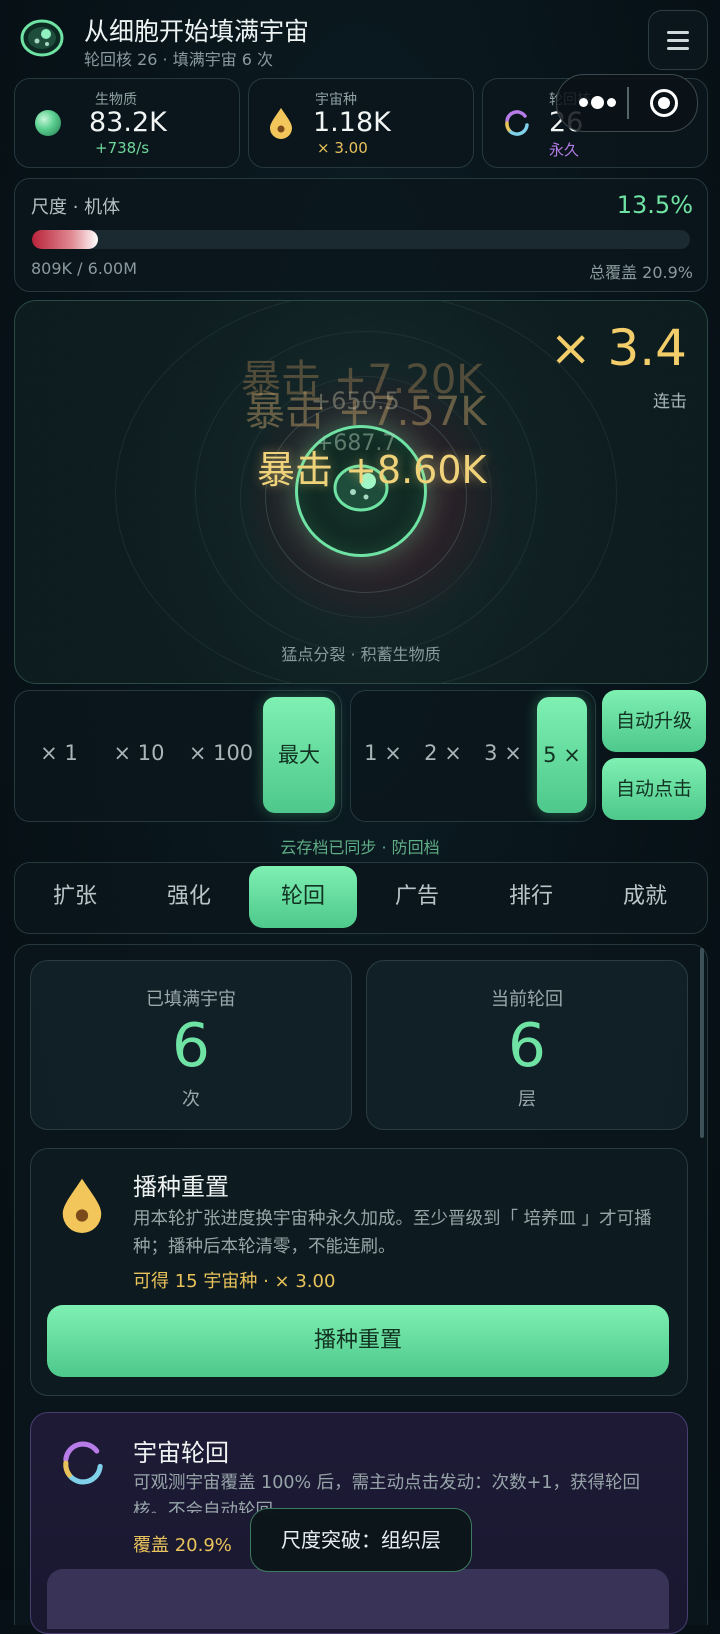  What do you see at coordinates (664, 103) in the screenshot?
I see `target-close-icon` at bounding box center [664, 103].